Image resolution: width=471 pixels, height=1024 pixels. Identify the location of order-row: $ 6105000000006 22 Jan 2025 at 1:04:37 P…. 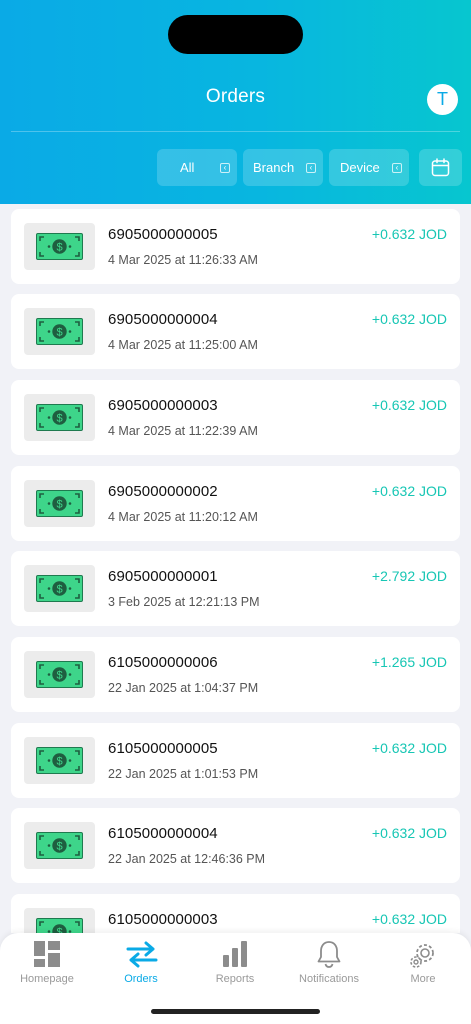
(235, 674).